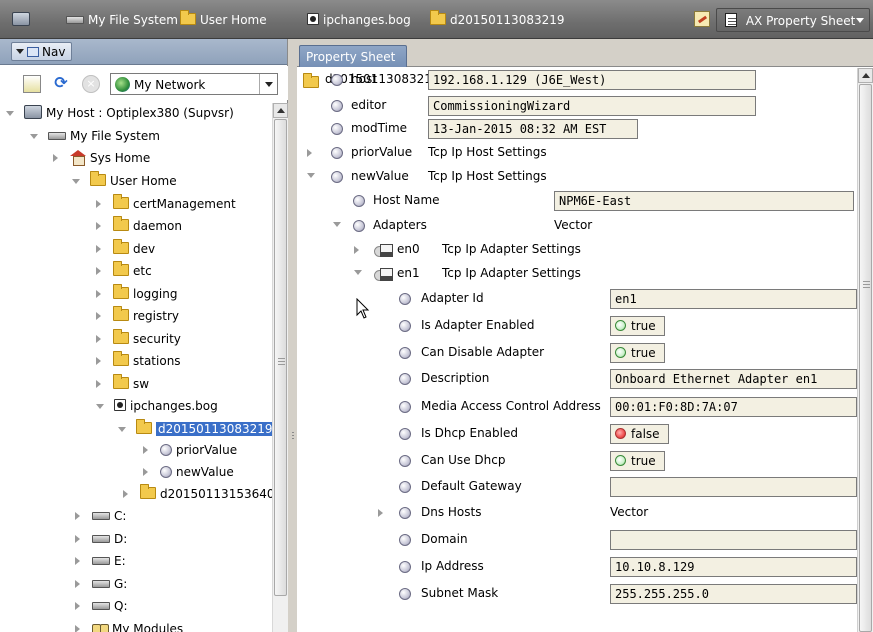 This screenshot has width=873, height=632. I want to click on property-value-field: NPM6E-East, so click(704, 201).